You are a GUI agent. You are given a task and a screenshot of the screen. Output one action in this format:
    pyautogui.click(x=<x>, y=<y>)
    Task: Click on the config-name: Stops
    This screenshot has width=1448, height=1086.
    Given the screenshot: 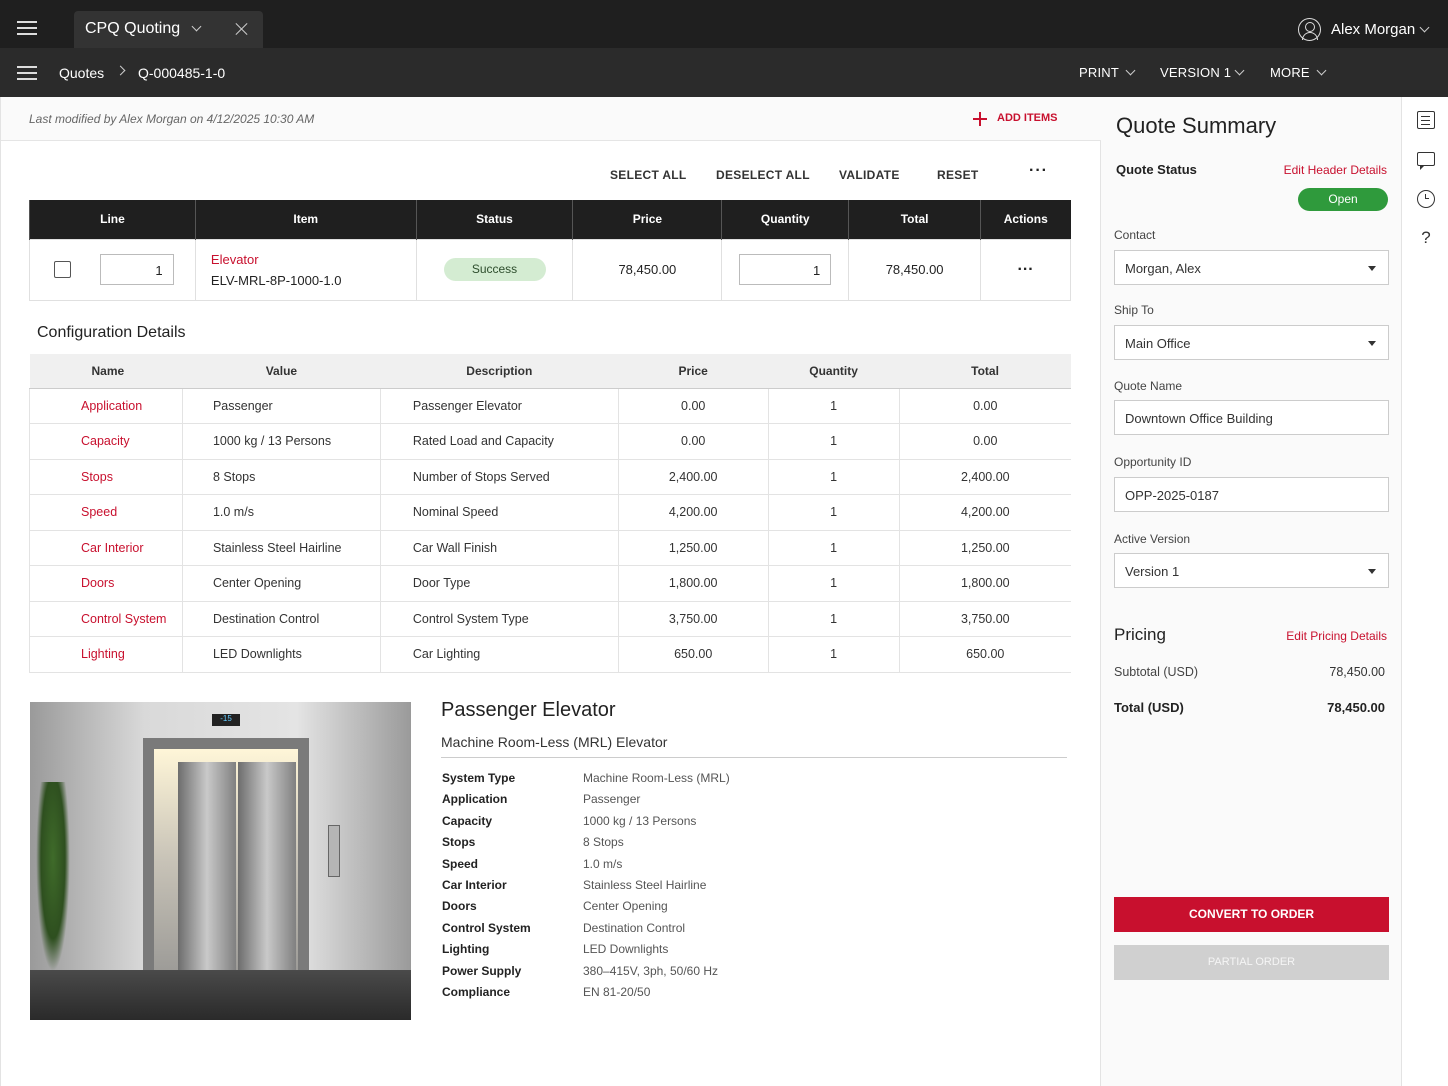 What is the action you would take?
    pyautogui.click(x=106, y=477)
    